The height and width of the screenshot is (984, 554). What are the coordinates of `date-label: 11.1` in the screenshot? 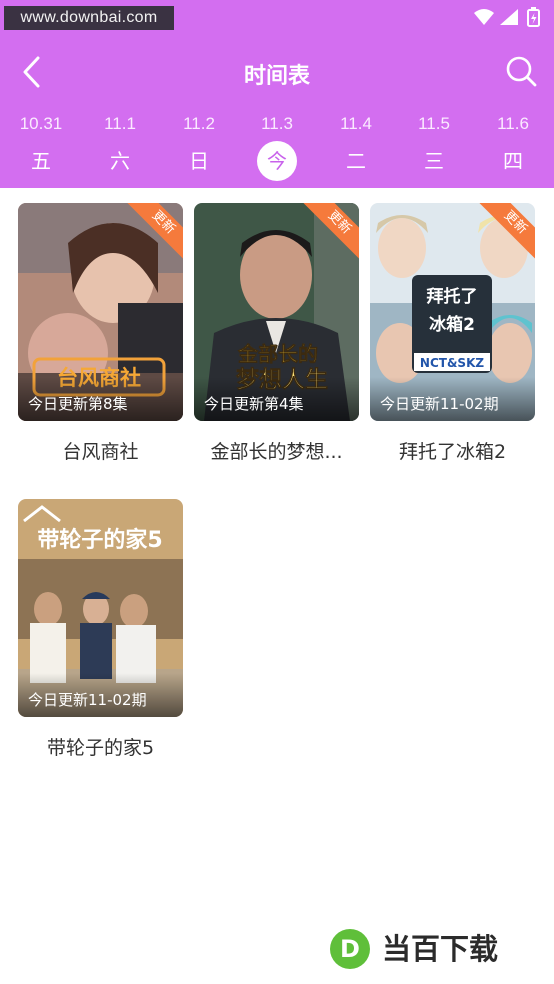 It's located at (120, 123).